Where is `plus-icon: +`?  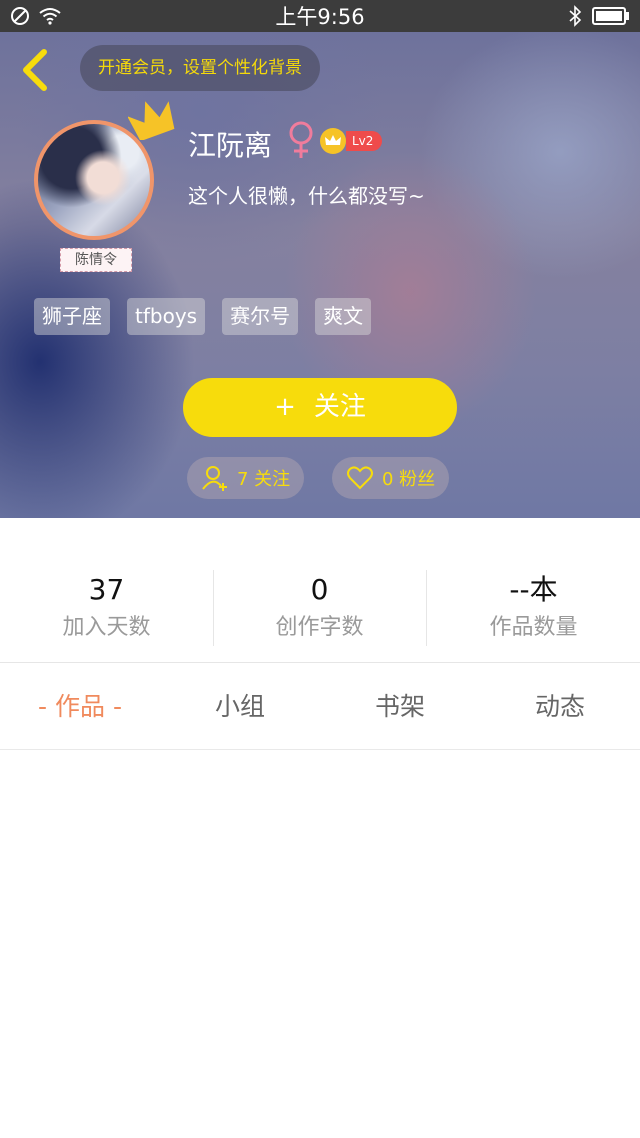 plus-icon: + is located at coordinates (285, 407).